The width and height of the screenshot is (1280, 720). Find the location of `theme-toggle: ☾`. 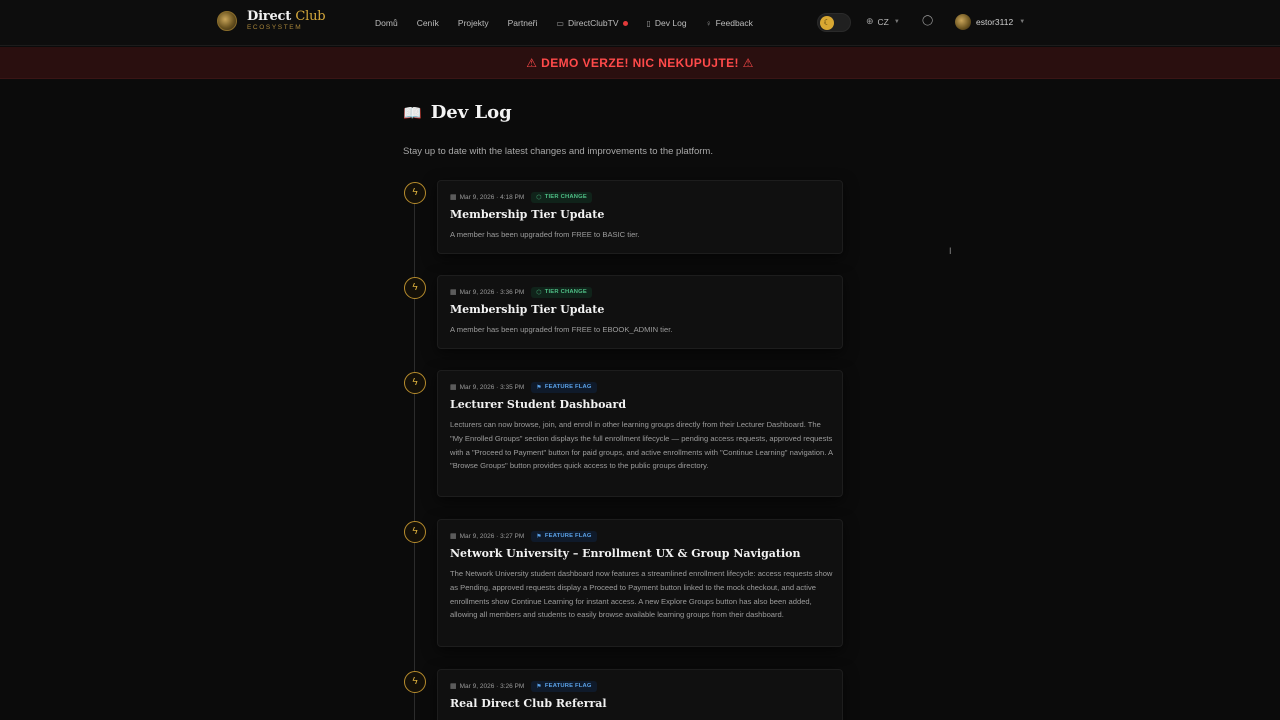

theme-toggle: ☾ is located at coordinates (834, 22).